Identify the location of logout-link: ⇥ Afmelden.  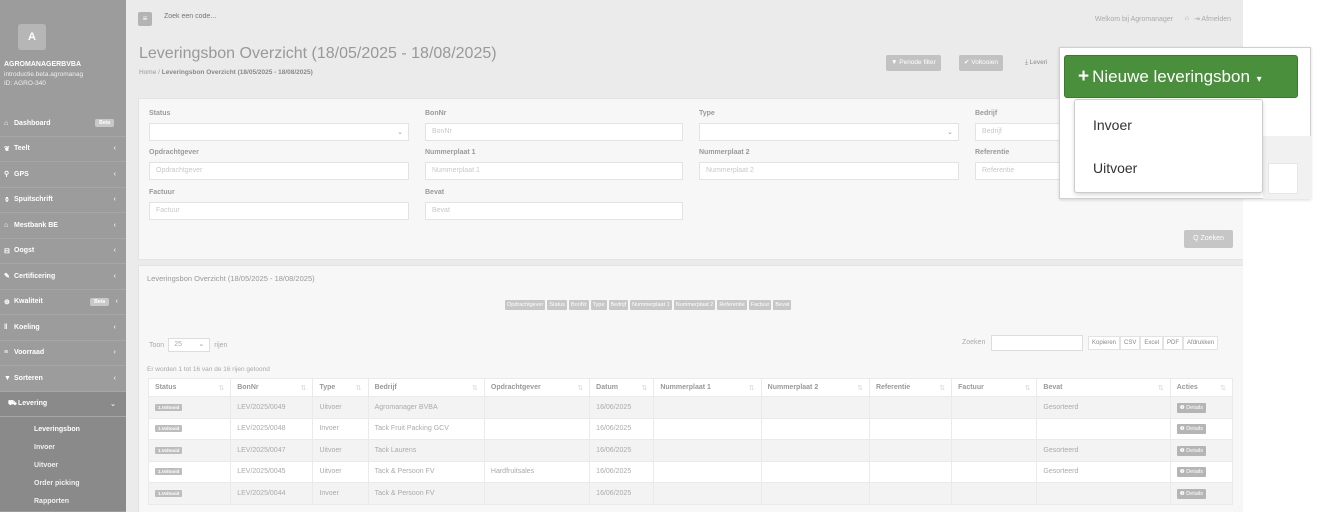
(1212, 19).